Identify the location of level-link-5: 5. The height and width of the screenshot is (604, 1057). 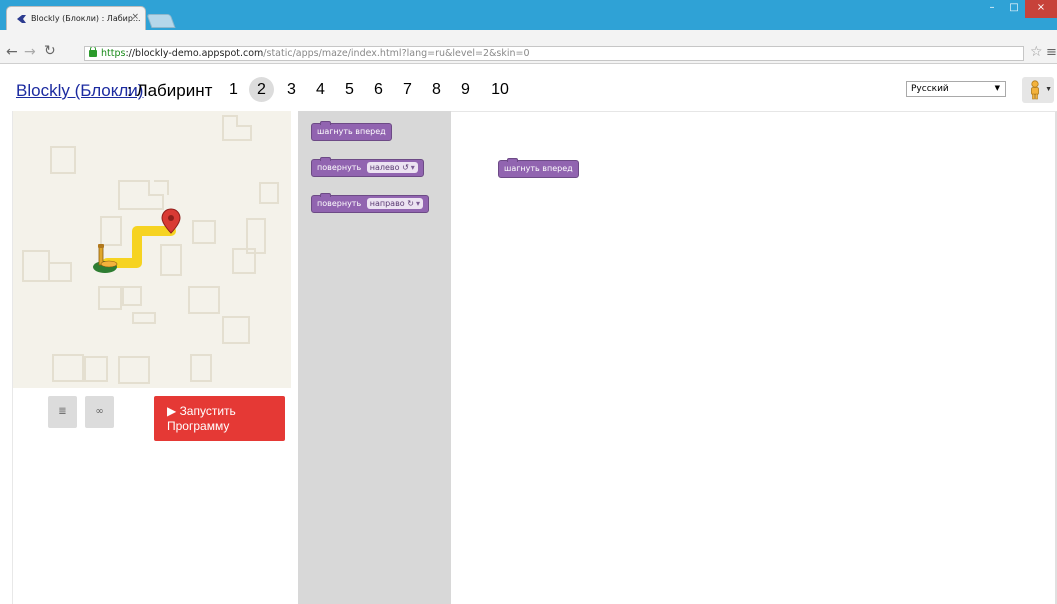
(349, 89).